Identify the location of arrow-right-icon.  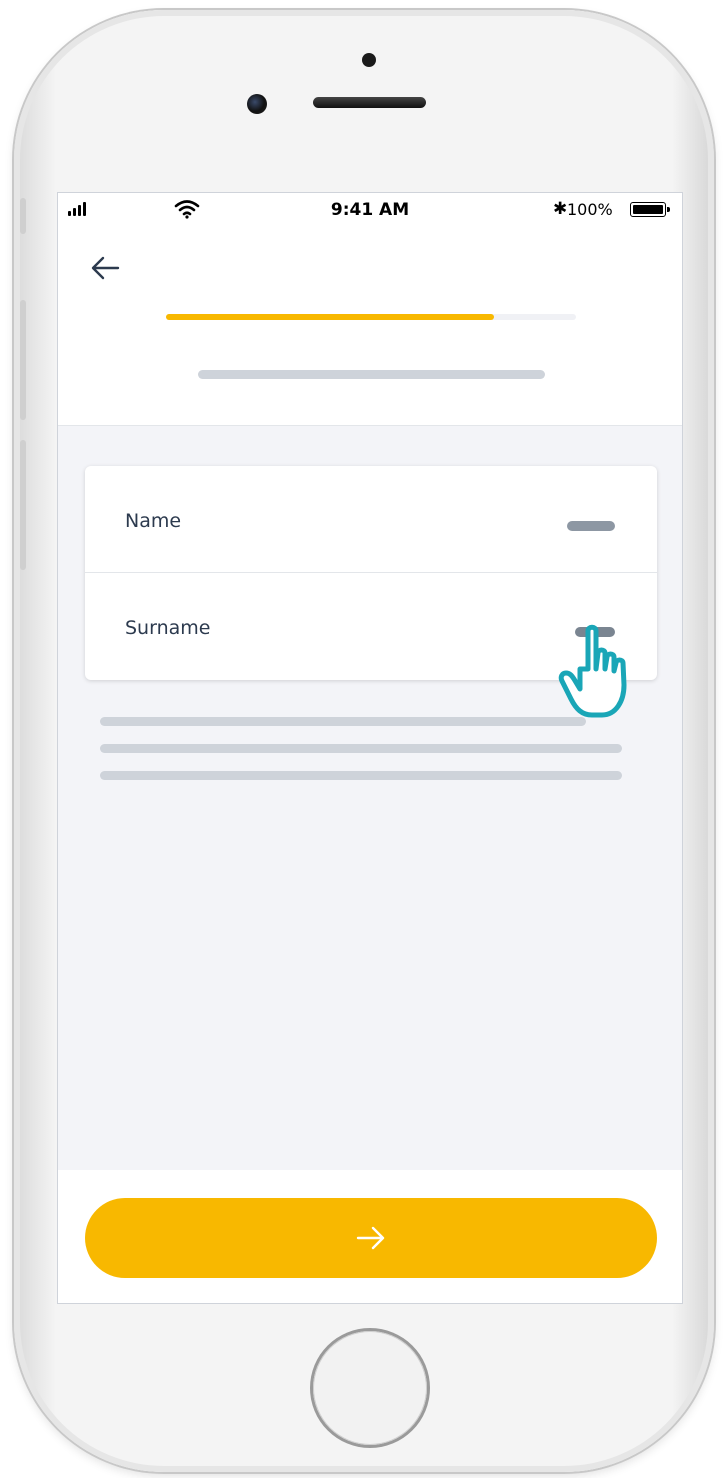
(370, 1238).